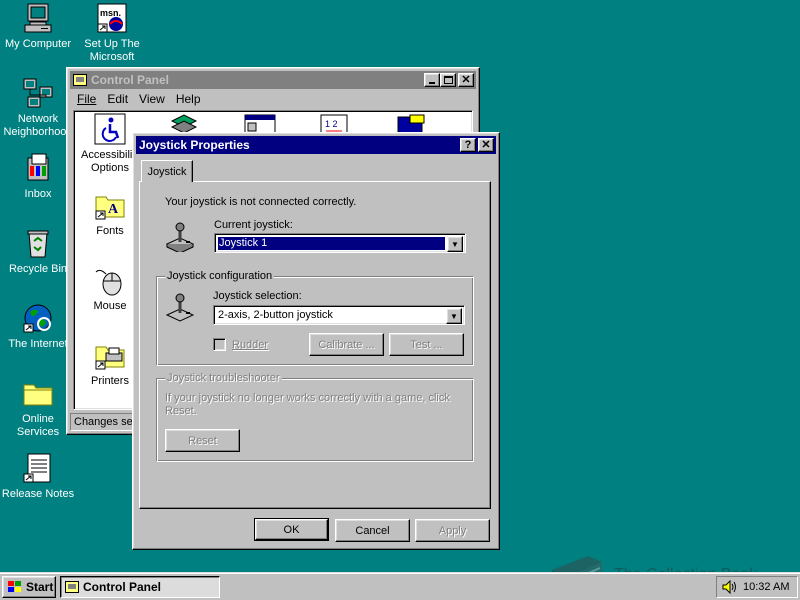  What do you see at coordinates (105, 422) in the screenshot?
I see `status-text: Changes set` at bounding box center [105, 422].